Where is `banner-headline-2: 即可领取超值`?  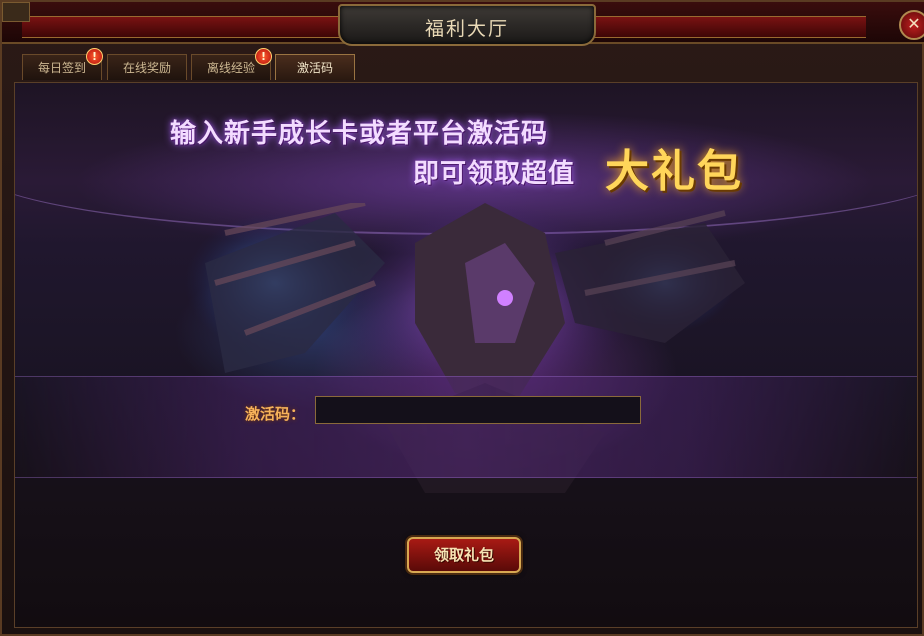
banner-headline-2: 即可领取超值 is located at coordinates (494, 174).